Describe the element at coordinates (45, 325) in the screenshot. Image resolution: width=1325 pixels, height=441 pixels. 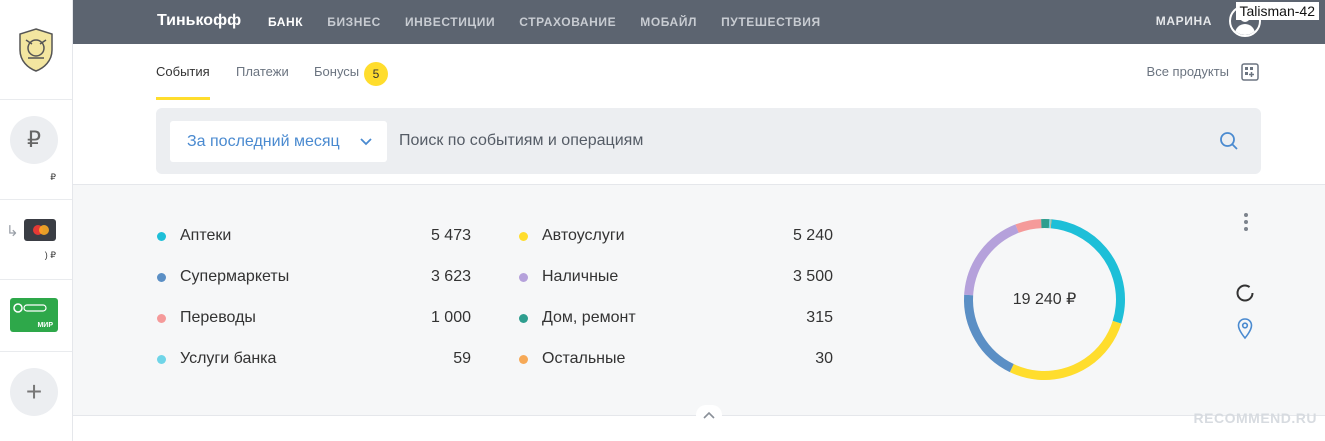
I see `mir-card-label: МИР` at that location.